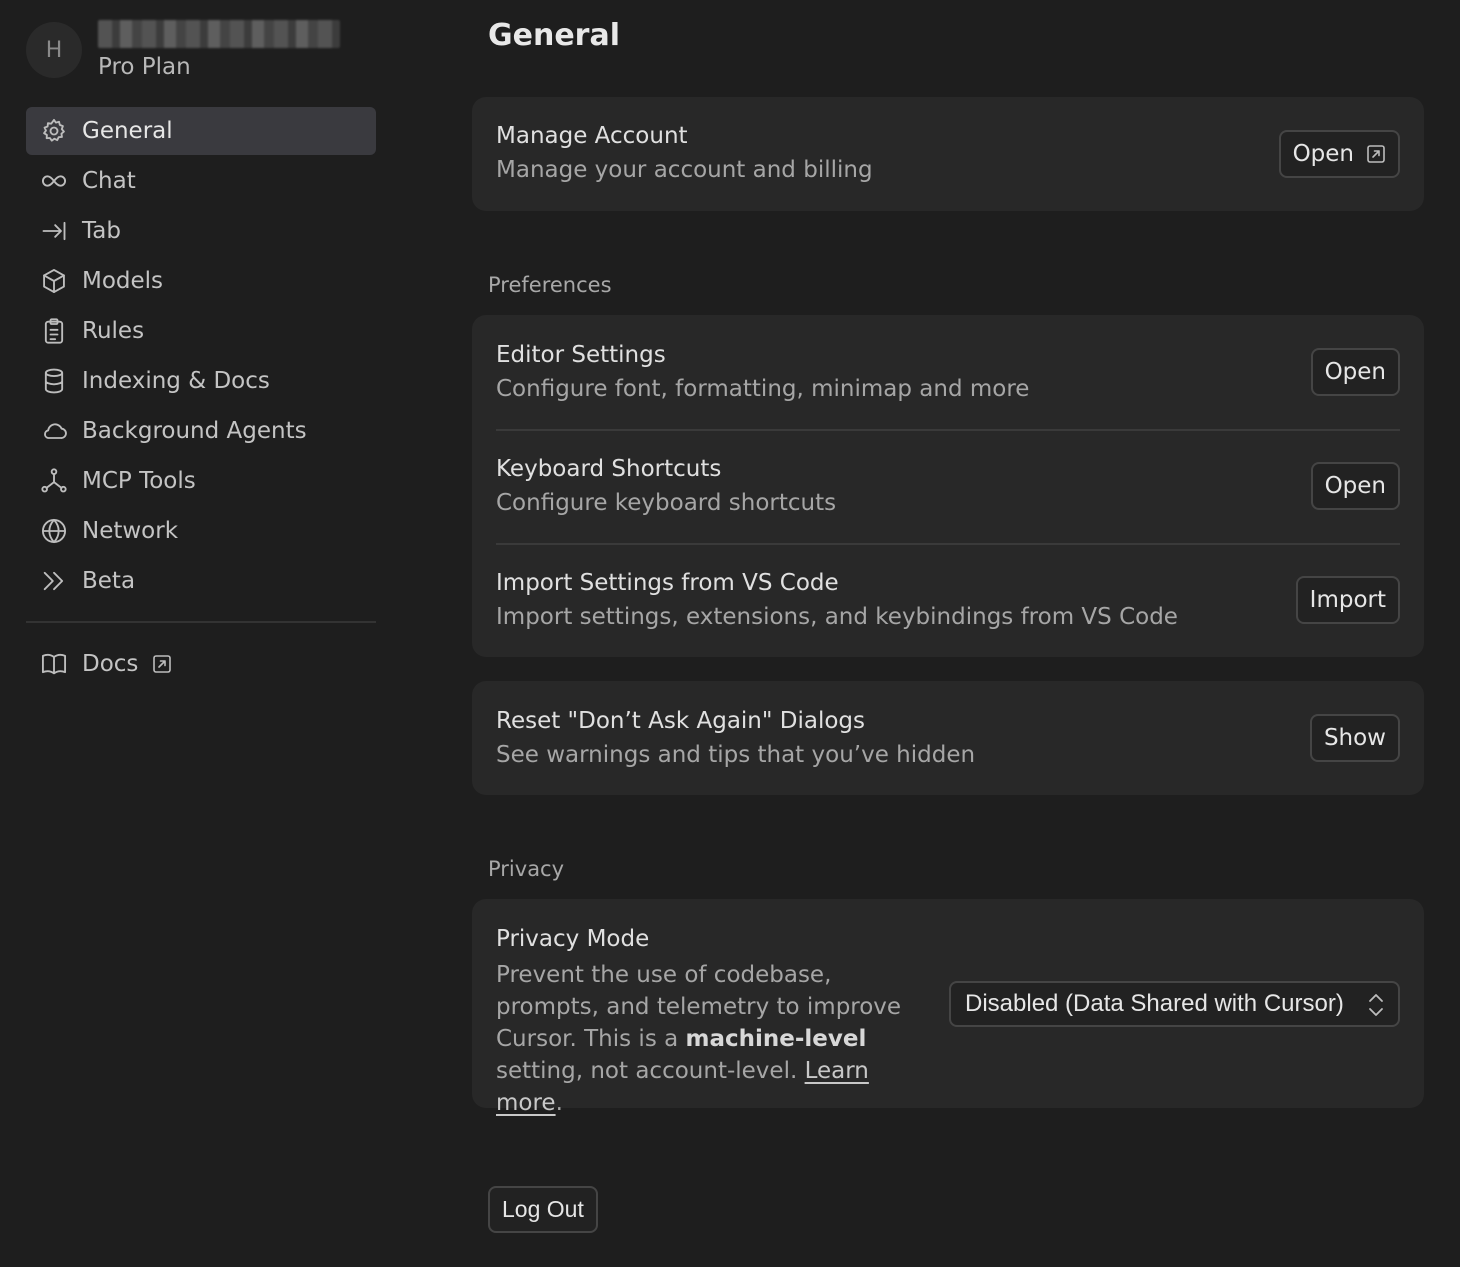 The image size is (1460, 1267). Describe the element at coordinates (54, 331) in the screenshot. I see `clipboard-icon` at that location.